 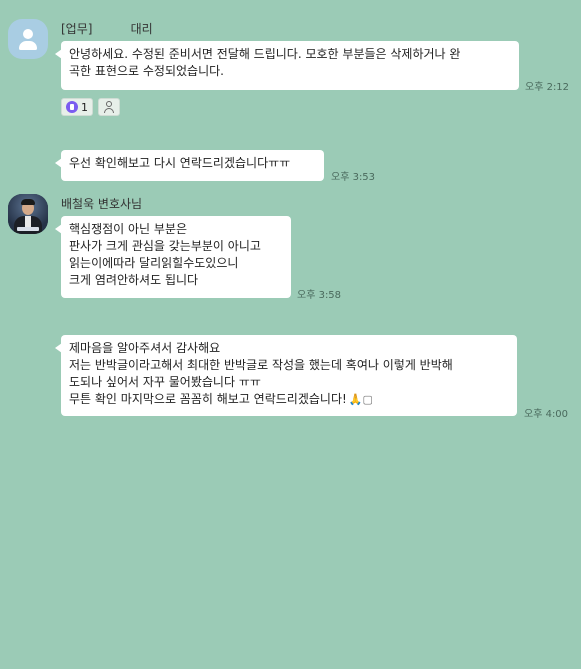 I want to click on message-text: 무튼 확인 마지막으로 꼼꼼히 해보고 연락드리겠습니다!, so click(x=208, y=399).